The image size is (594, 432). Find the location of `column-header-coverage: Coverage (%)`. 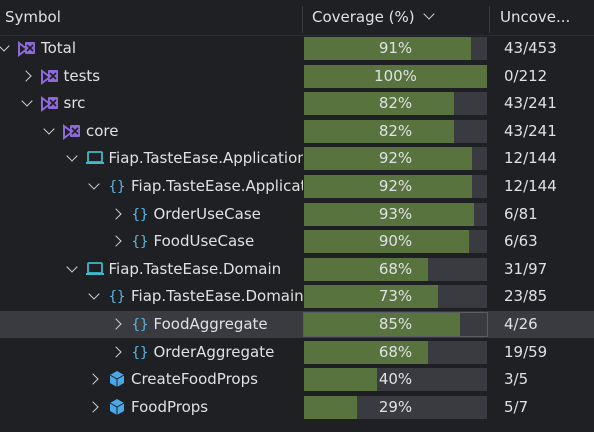

column-header-coverage: Coverage (%) is located at coordinates (399, 17).